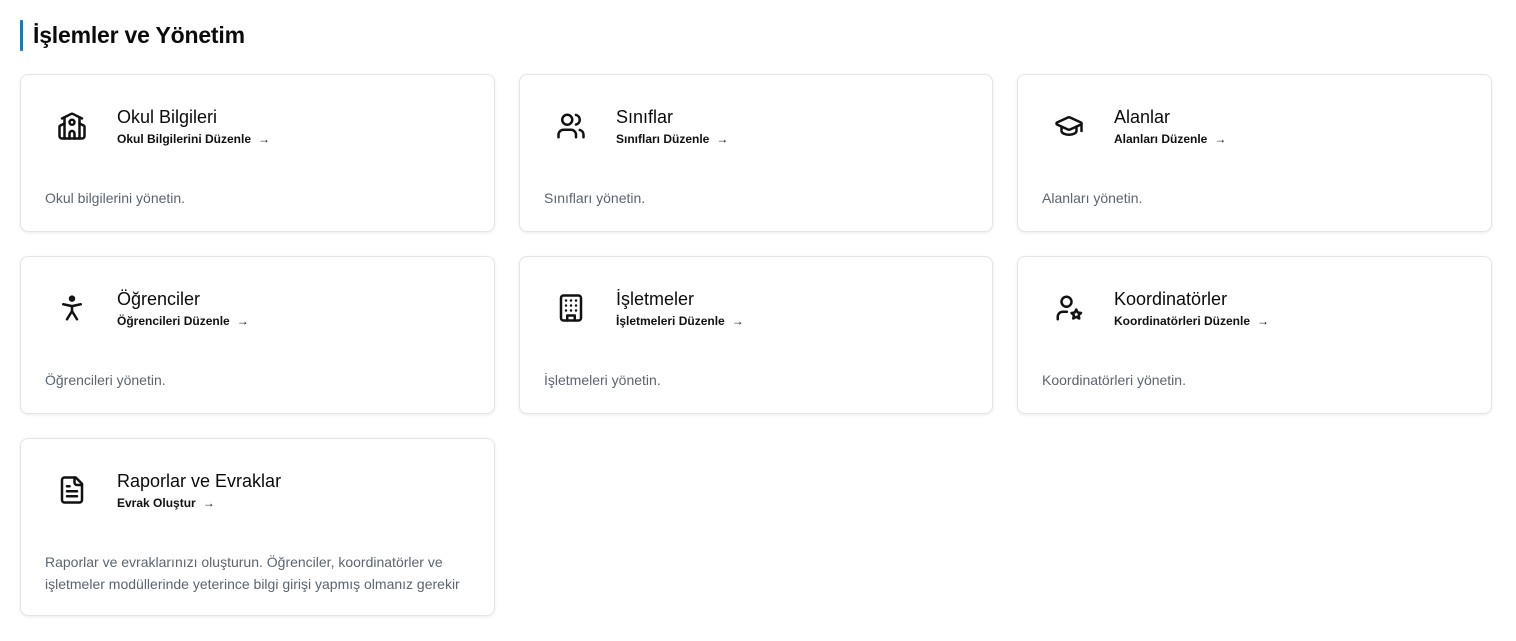 This screenshot has width=1516, height=641. What do you see at coordinates (1182, 321) in the screenshot?
I see `edit-link-label: Koordinatörleri Düzenle` at bounding box center [1182, 321].